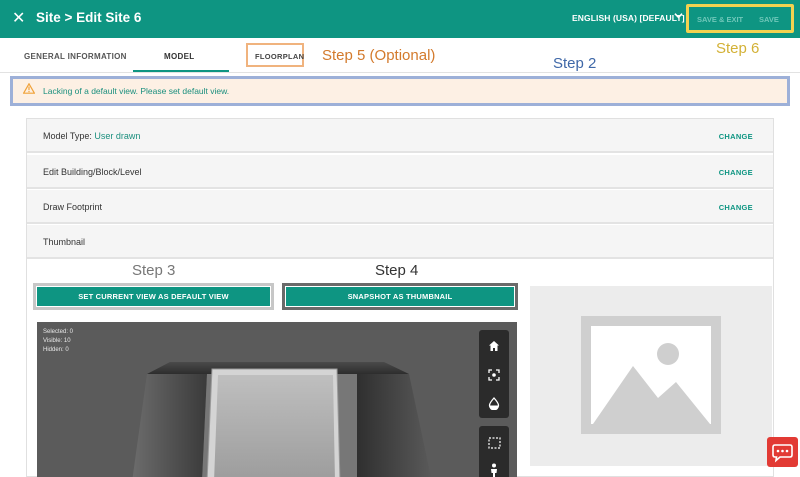 This screenshot has width=800, height=477. I want to click on step5-annotation: Step 5 (Optional), so click(379, 55).